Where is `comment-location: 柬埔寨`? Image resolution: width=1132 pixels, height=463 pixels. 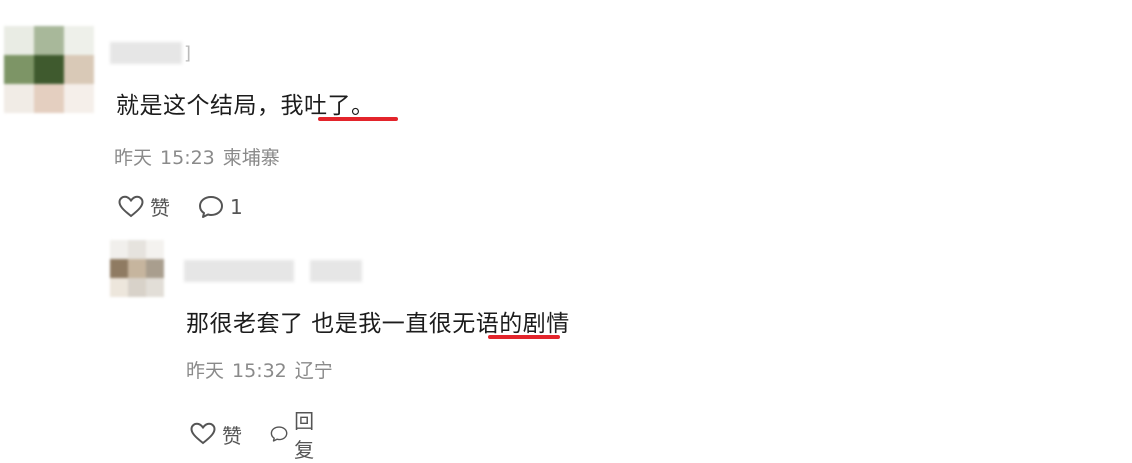 comment-location: 柬埔寨 is located at coordinates (251, 158).